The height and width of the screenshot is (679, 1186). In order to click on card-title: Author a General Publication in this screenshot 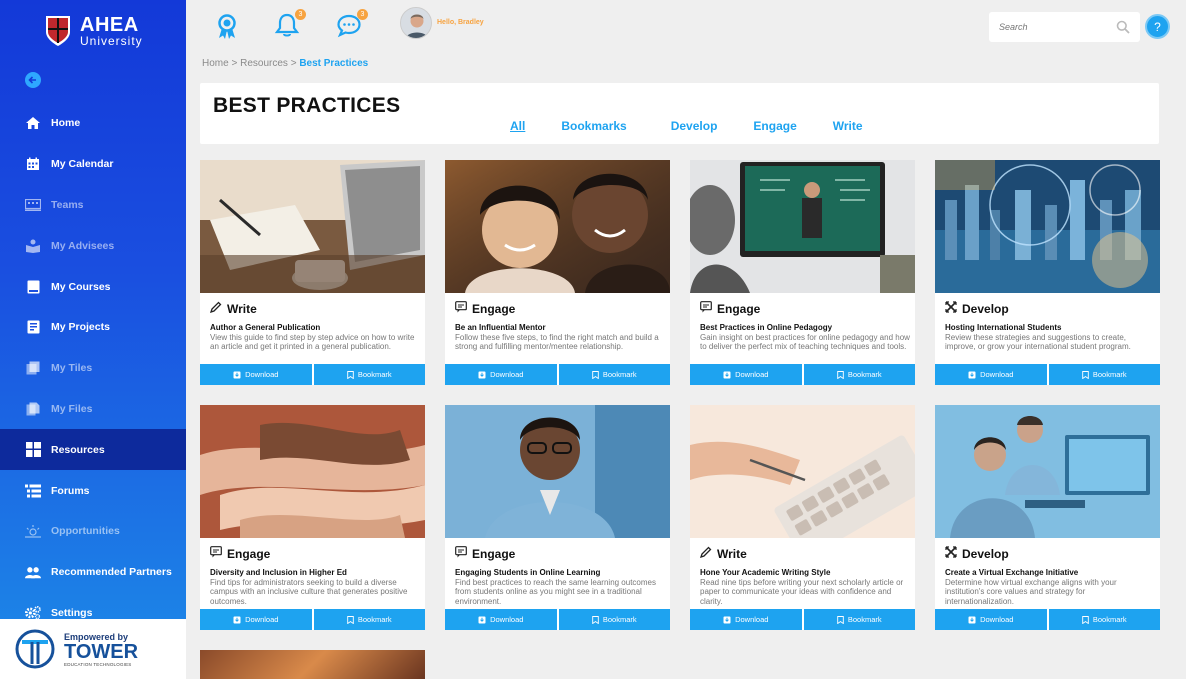, I will do `click(265, 327)`.